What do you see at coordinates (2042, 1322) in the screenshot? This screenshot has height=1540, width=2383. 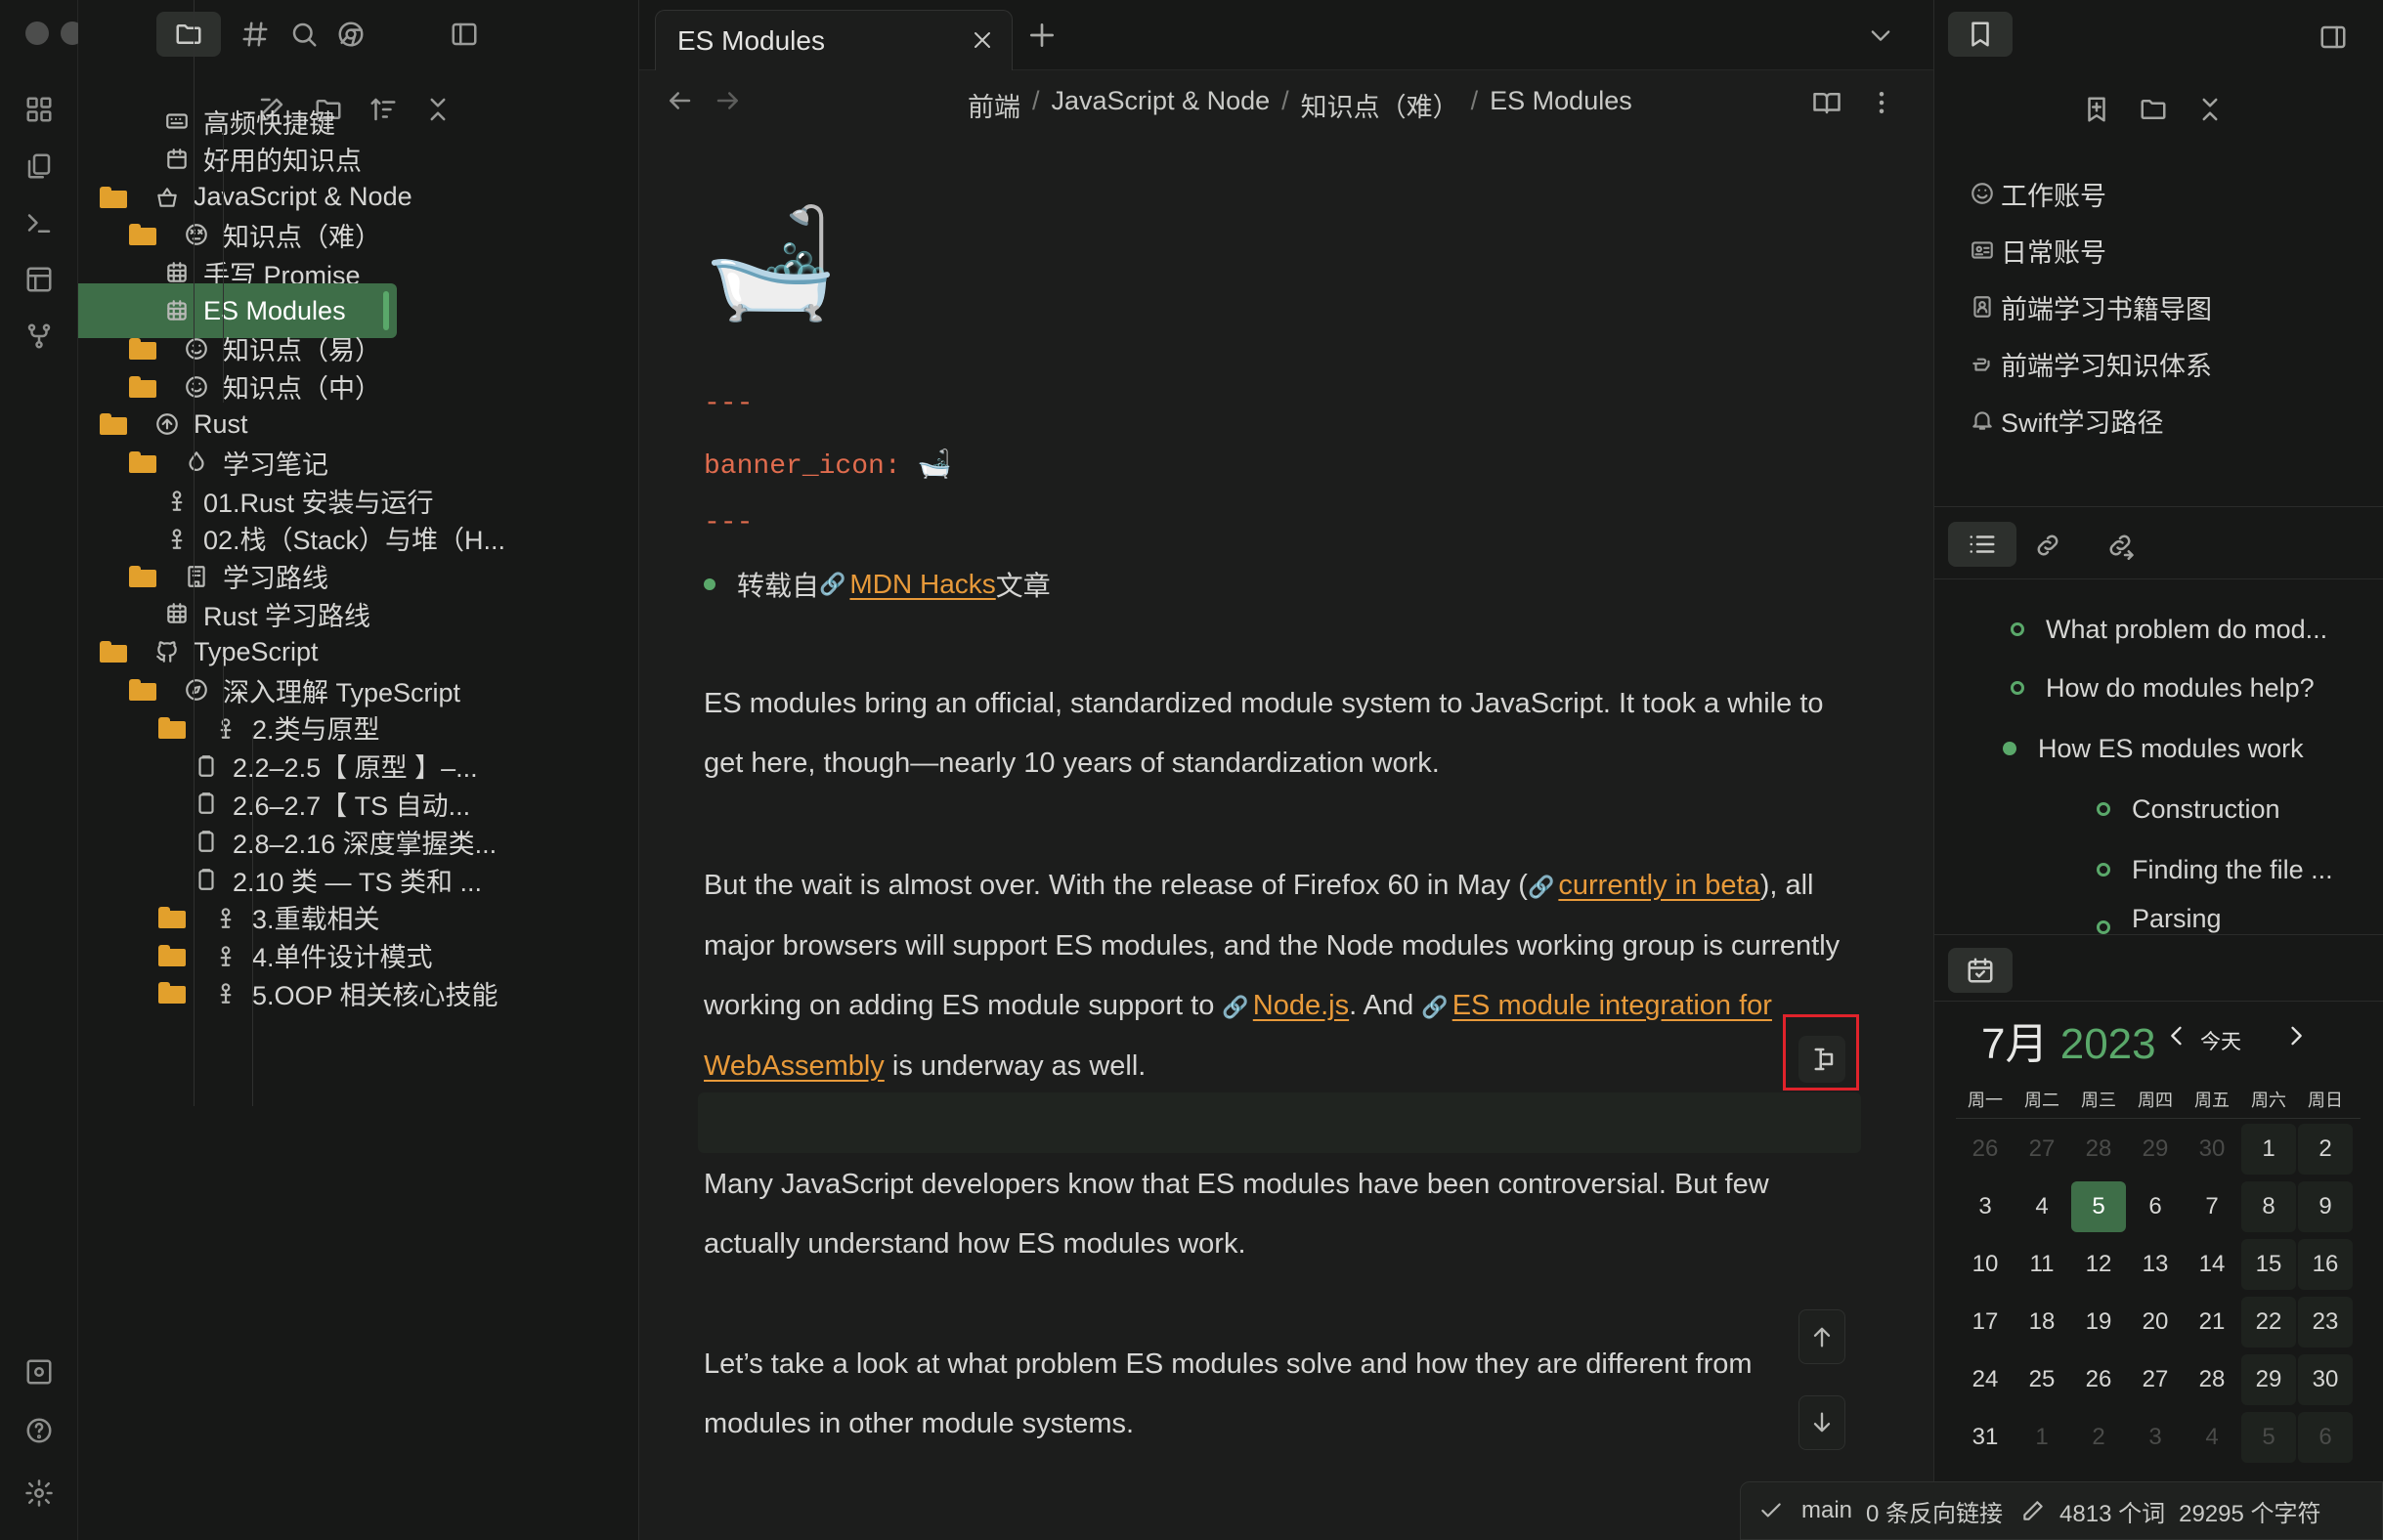 I see `calendar-day: 18` at bounding box center [2042, 1322].